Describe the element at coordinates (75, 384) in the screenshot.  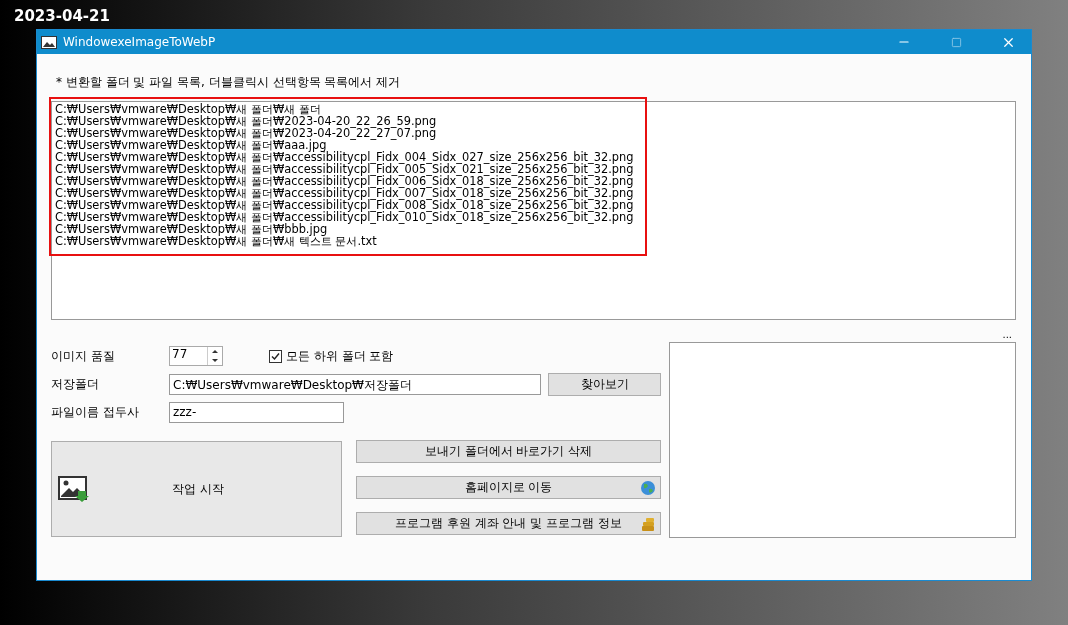
I see `save-folder-label: 저장폴더` at that location.